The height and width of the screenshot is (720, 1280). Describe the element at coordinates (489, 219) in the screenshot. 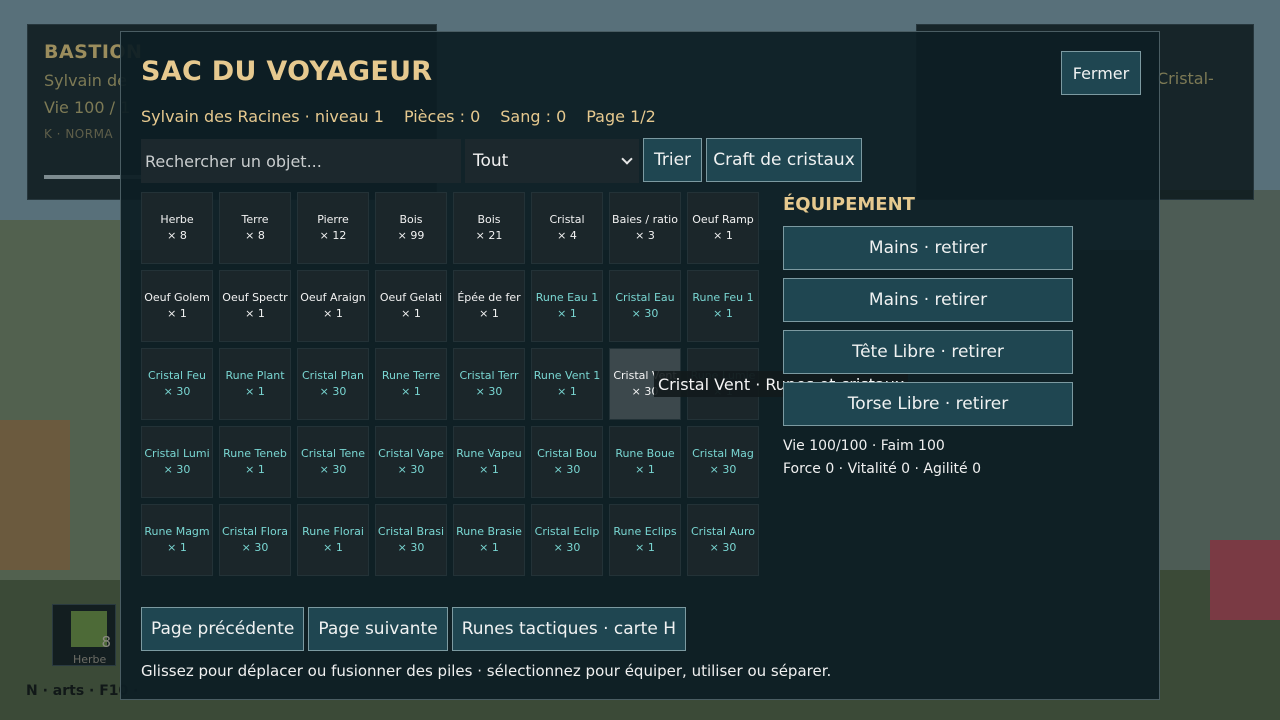

I see `item-name: Bois` at that location.